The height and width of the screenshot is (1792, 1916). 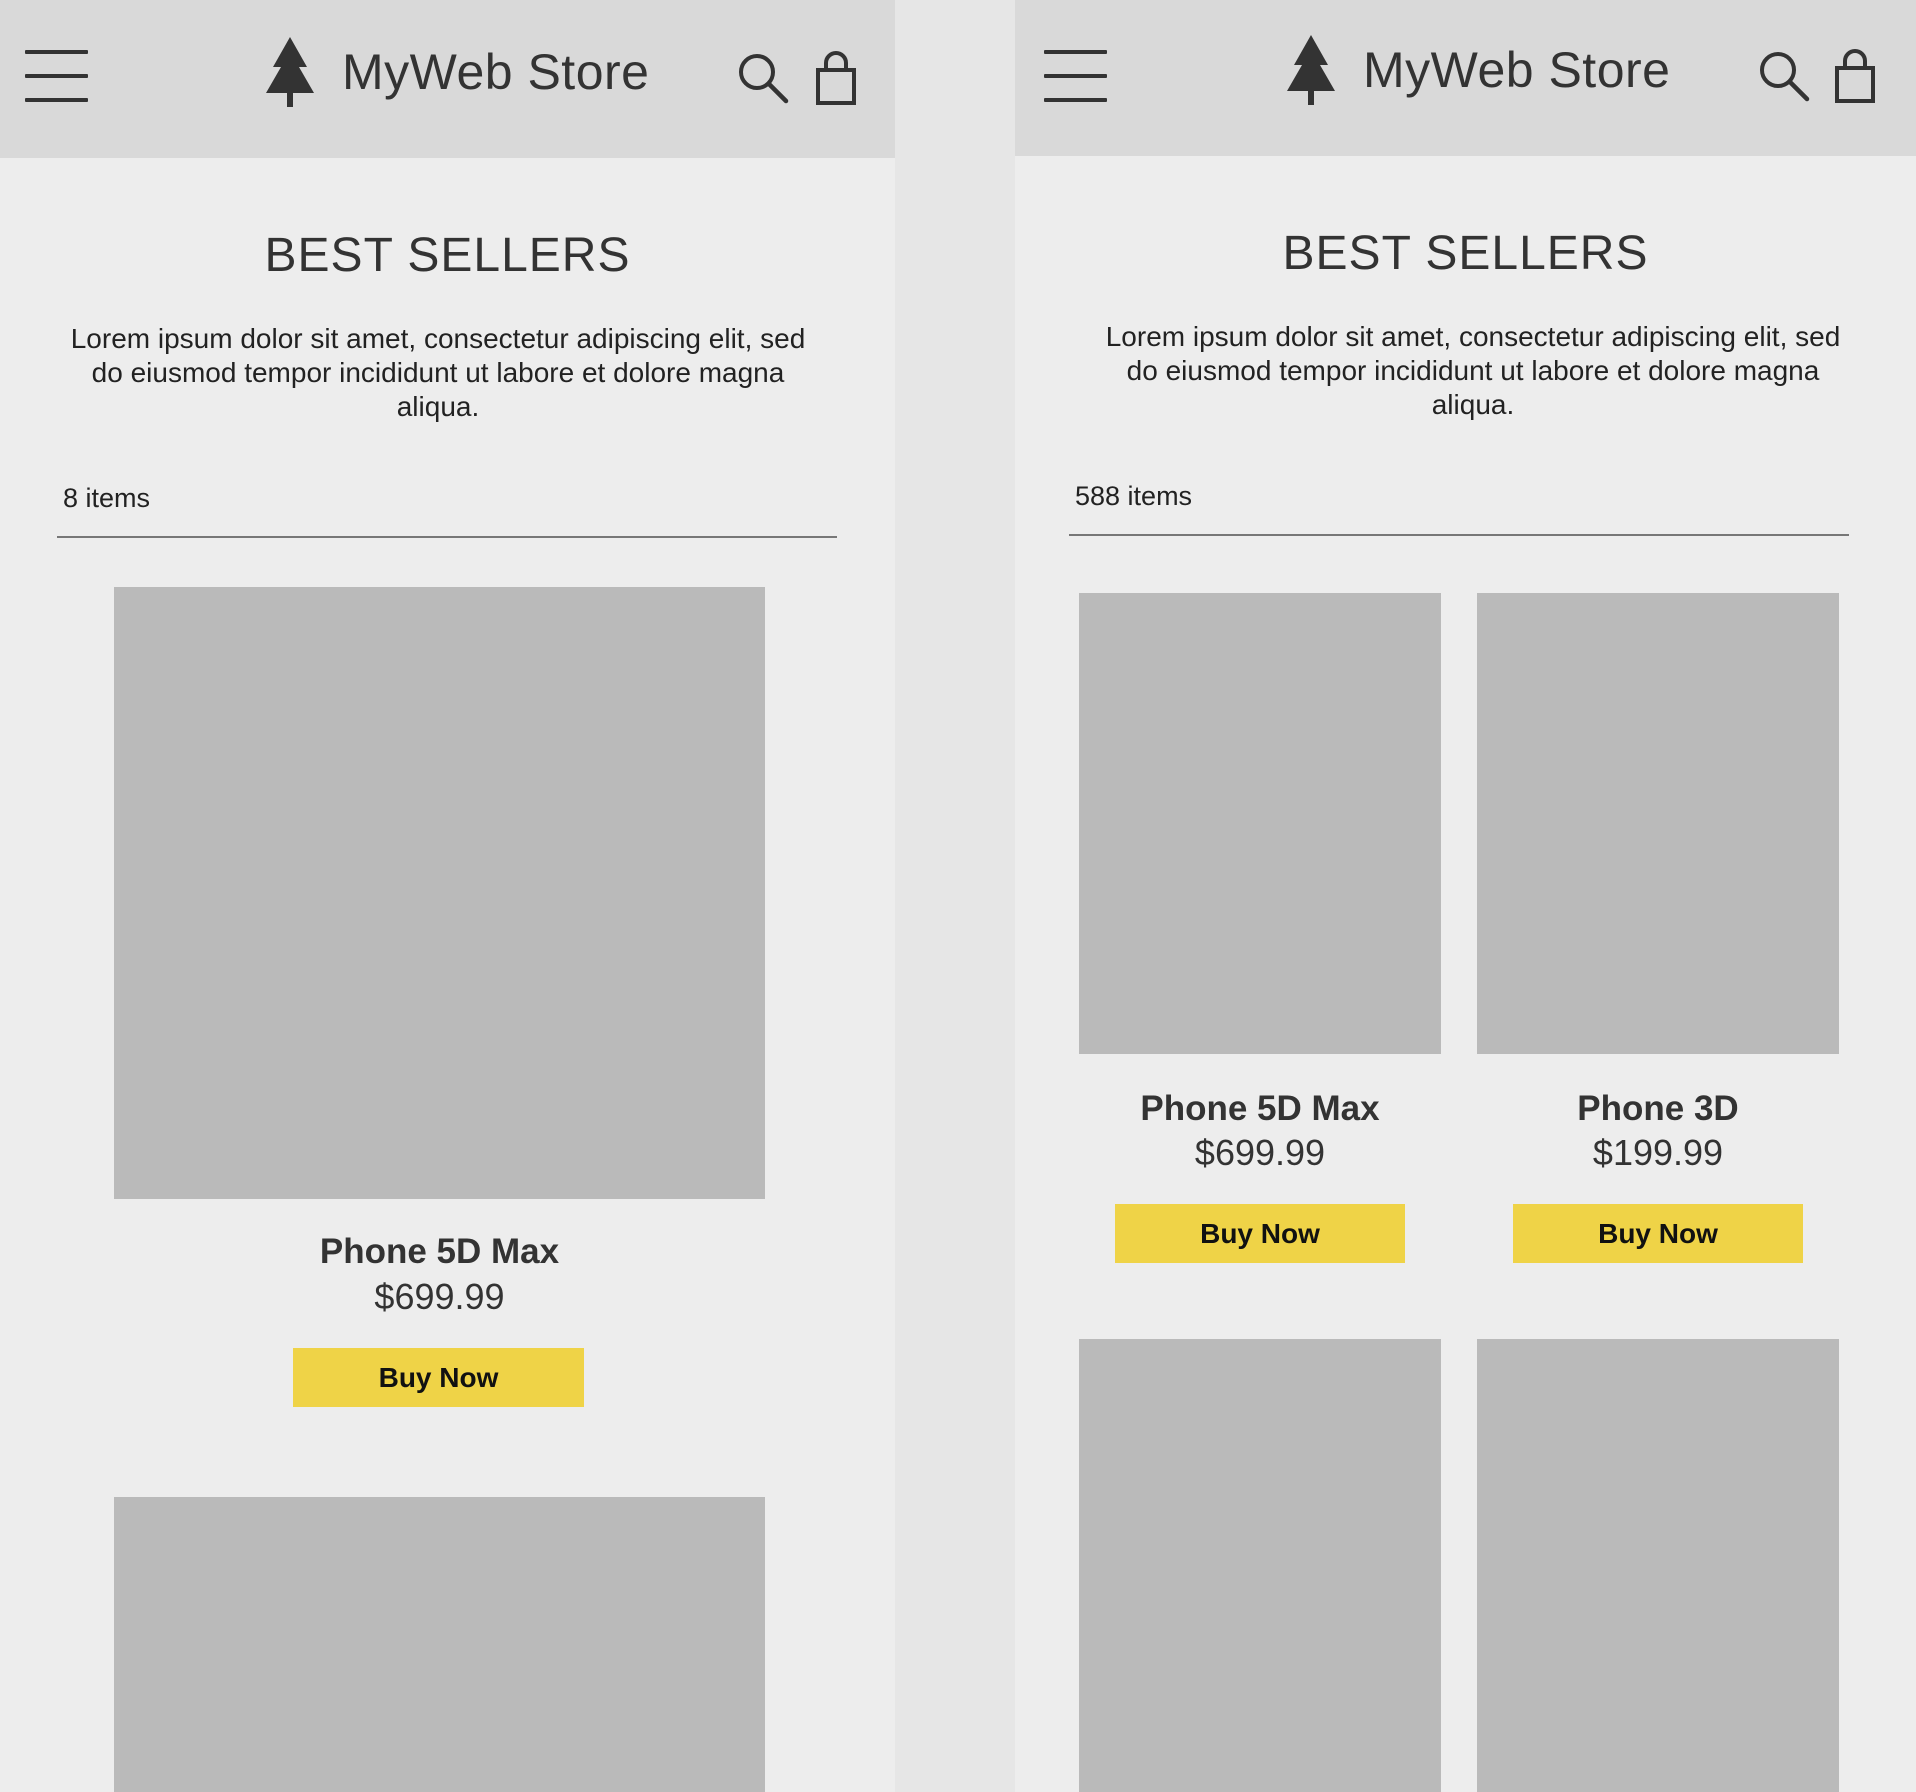 I want to click on product-name: Phone 3D, so click(x=1658, y=1109).